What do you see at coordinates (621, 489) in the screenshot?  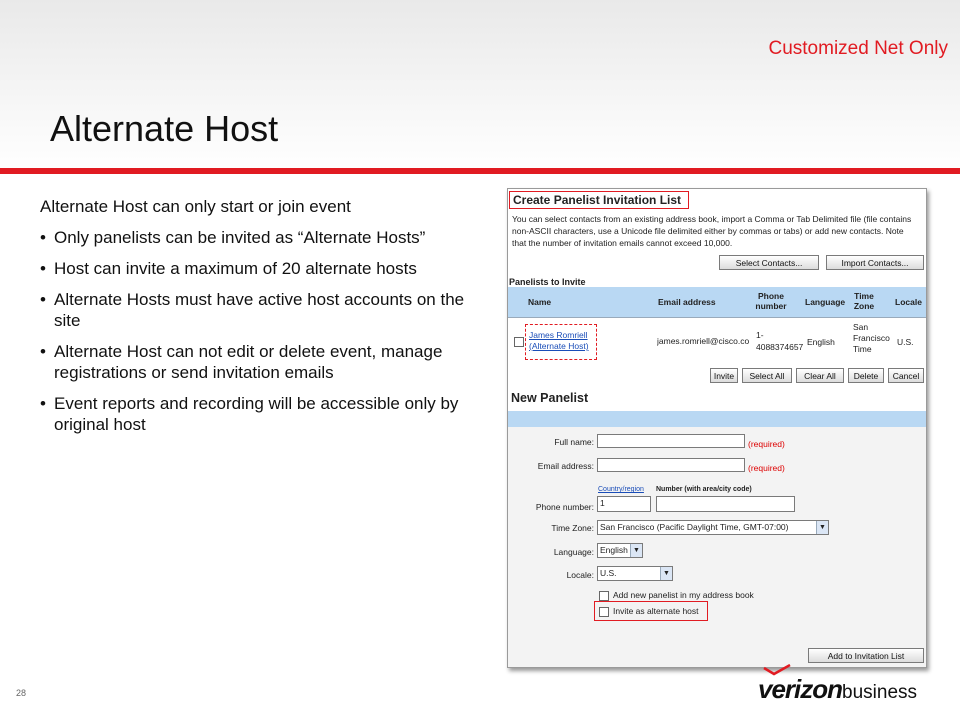 I see `country-region-link: Country/region` at bounding box center [621, 489].